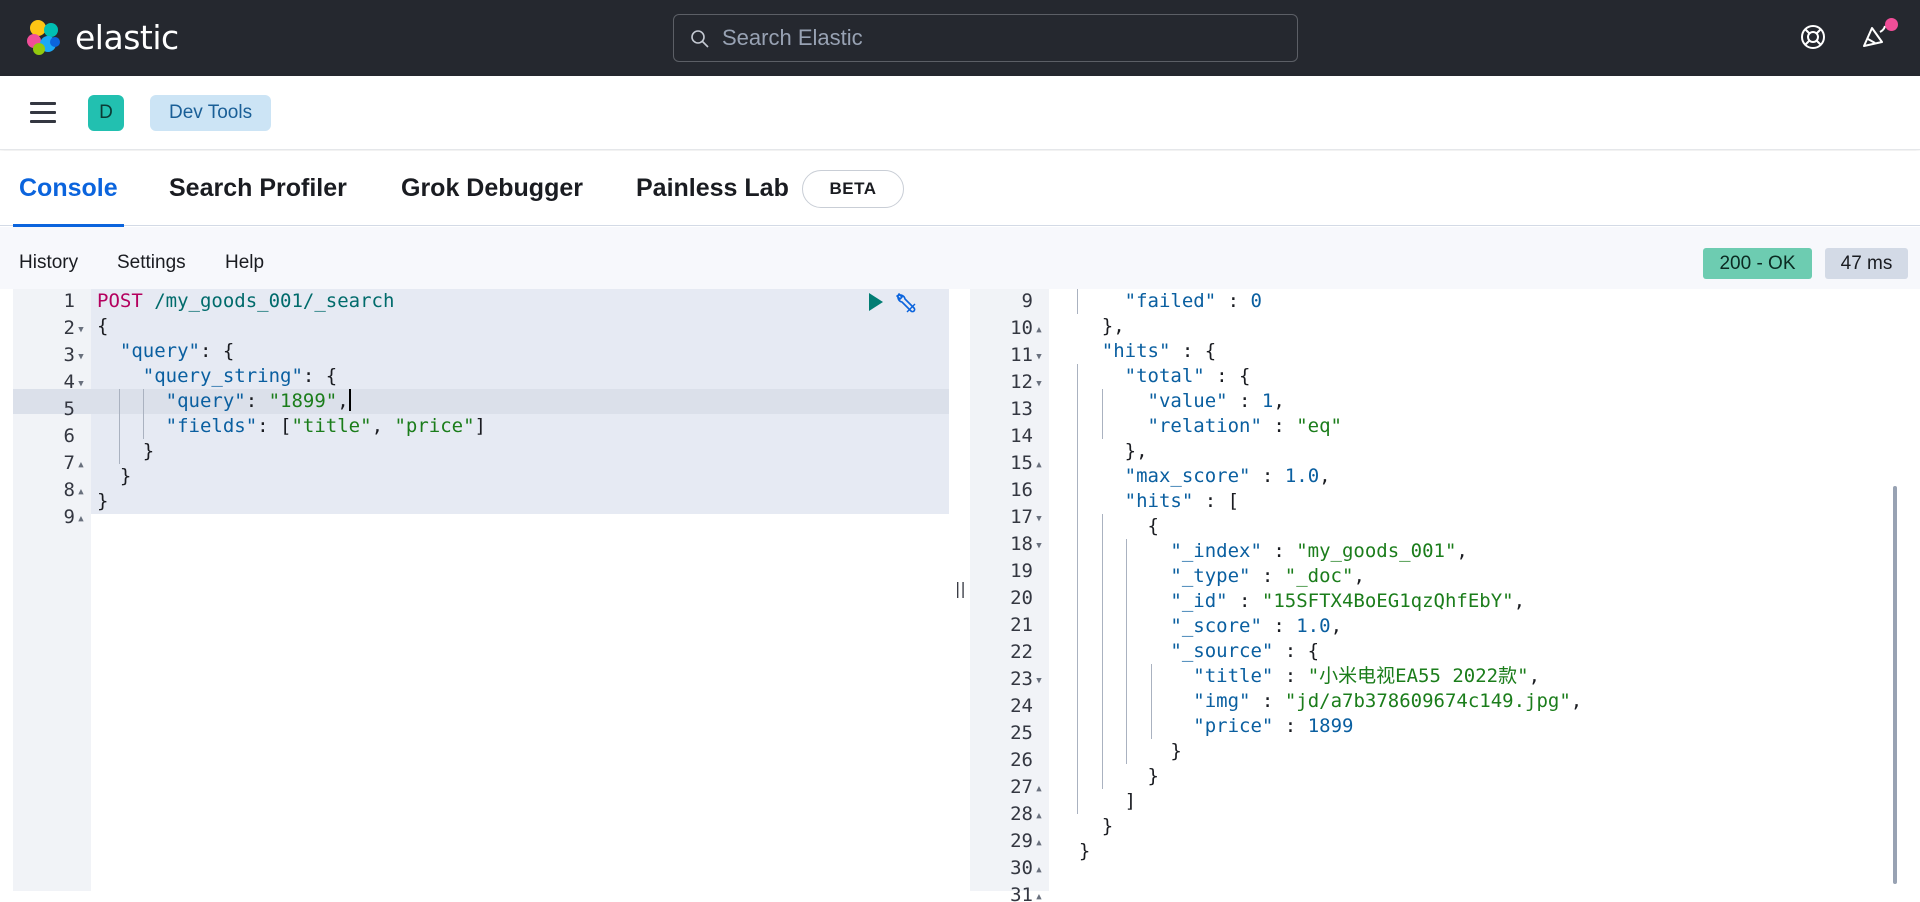  What do you see at coordinates (1007, 892) in the screenshot?
I see `line-number: 31 ▲` at bounding box center [1007, 892].